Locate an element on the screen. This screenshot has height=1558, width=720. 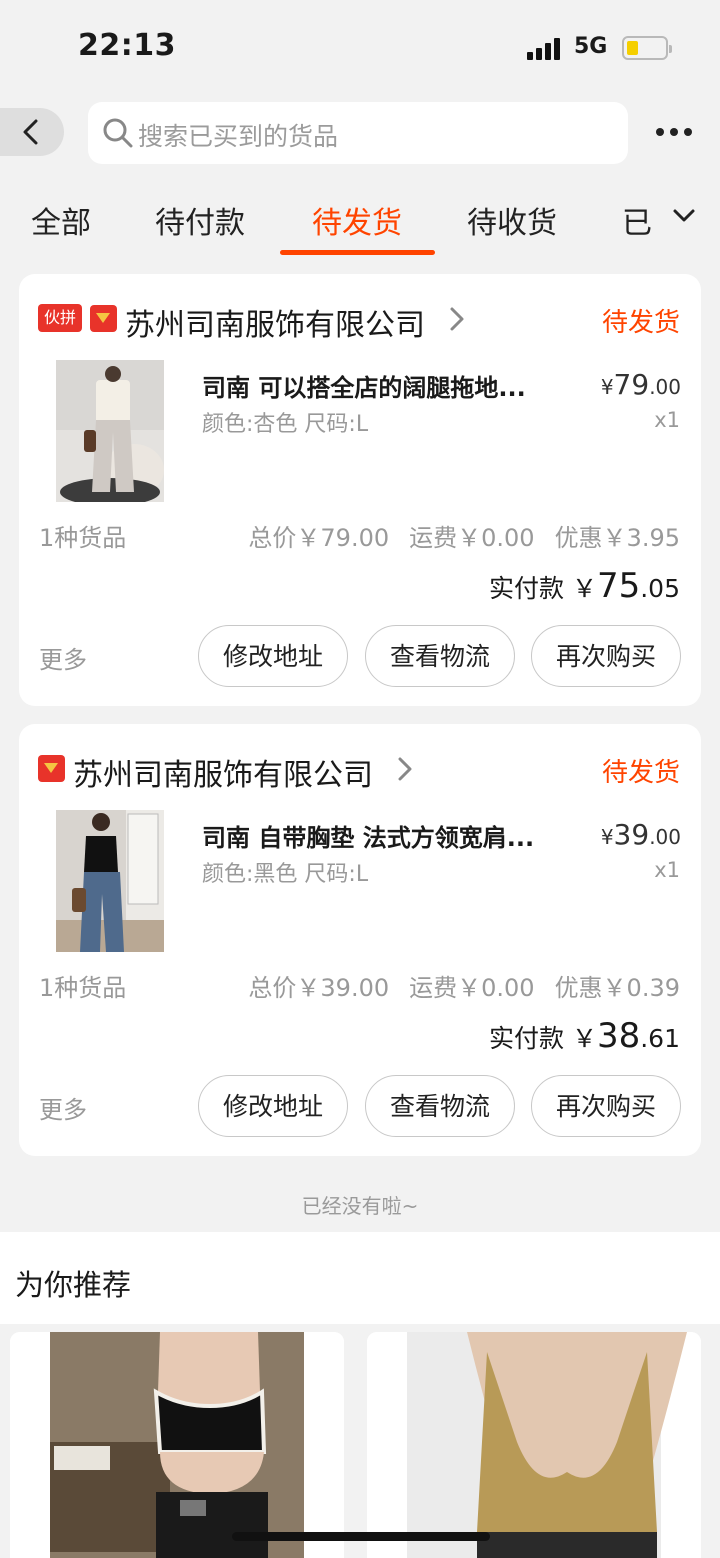
group-buy-badge: 伙拼 is located at coordinates (60, 318).